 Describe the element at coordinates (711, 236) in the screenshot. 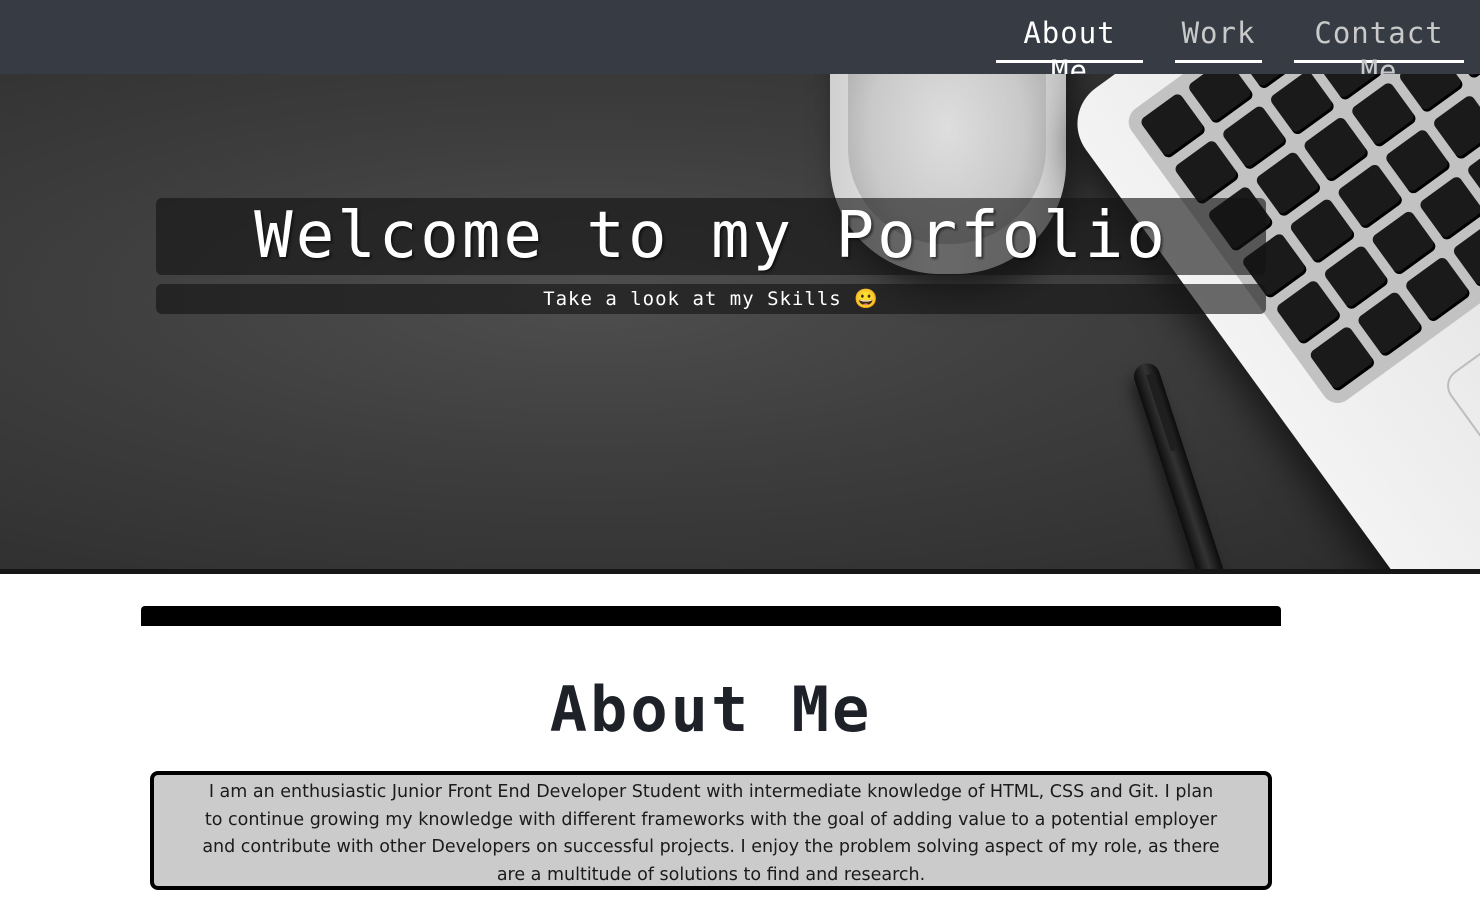

I see `hero-title: Welcome to my Porfolio` at that location.